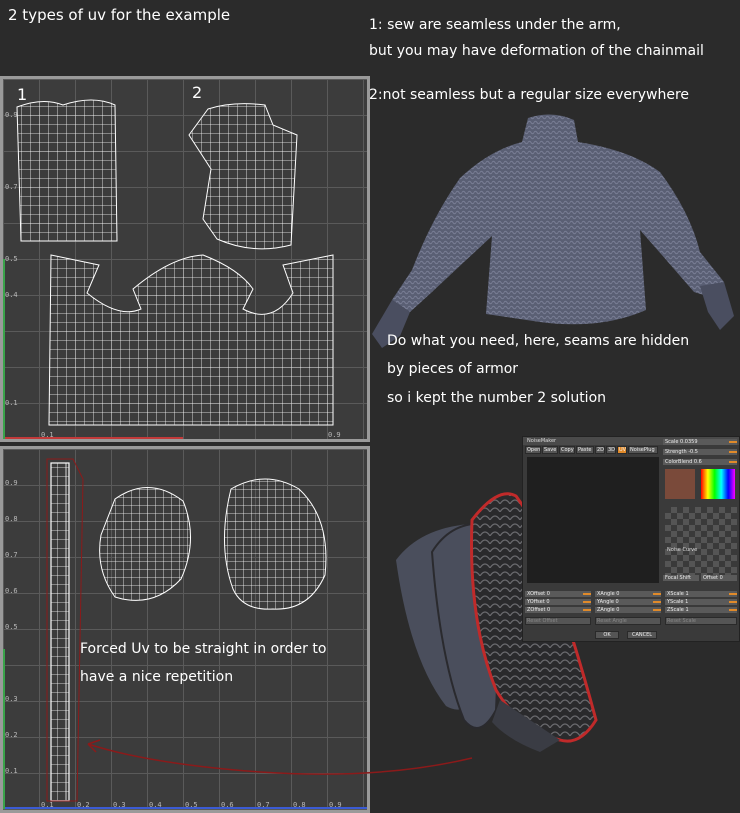 This screenshot has height=813, width=740. I want to click on ok-button: OK, so click(607, 635).